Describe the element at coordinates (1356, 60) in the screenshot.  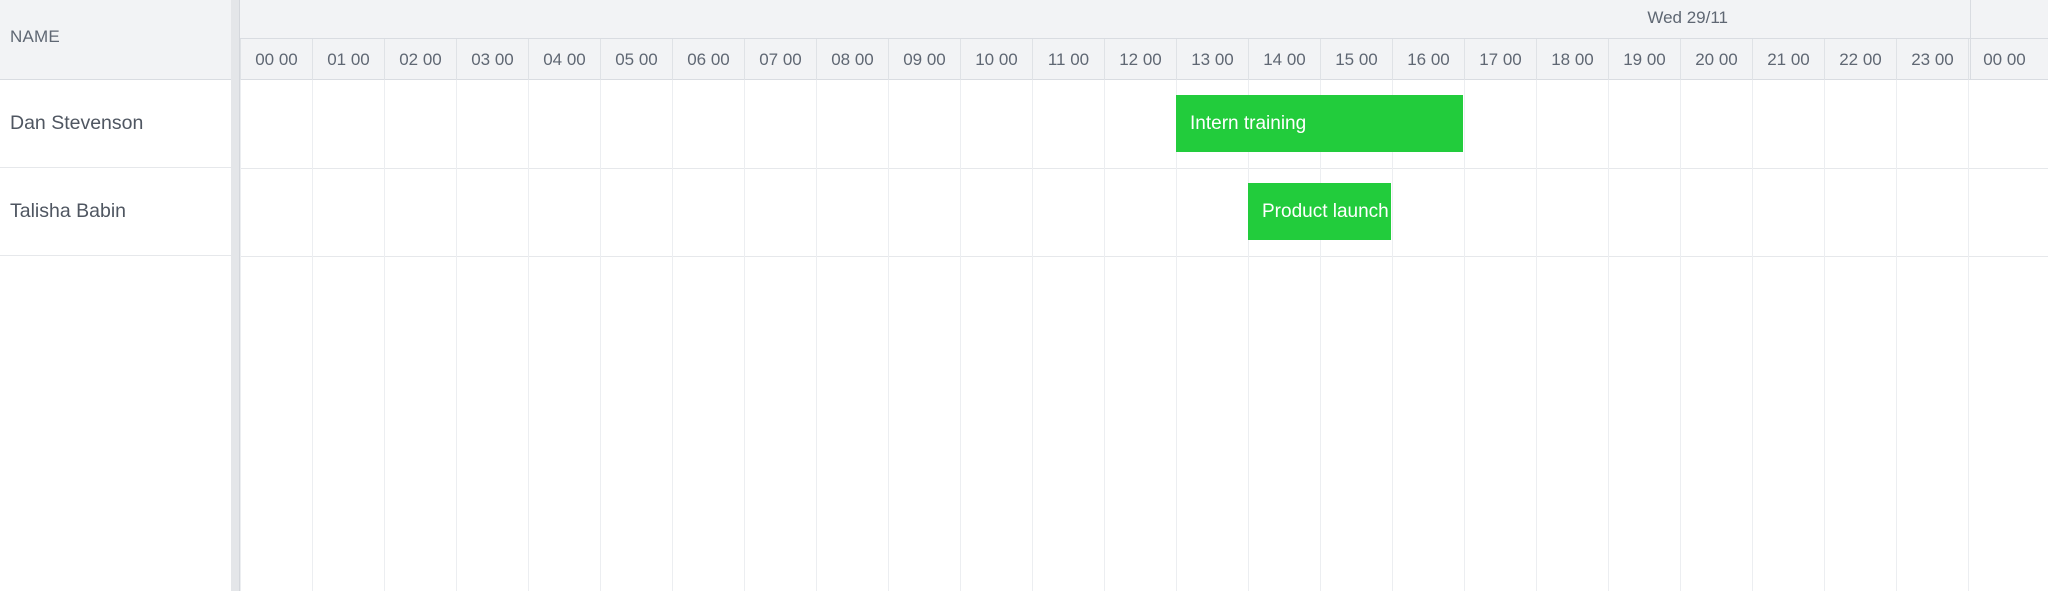
I see `hour-header-cell: 15 00` at that location.